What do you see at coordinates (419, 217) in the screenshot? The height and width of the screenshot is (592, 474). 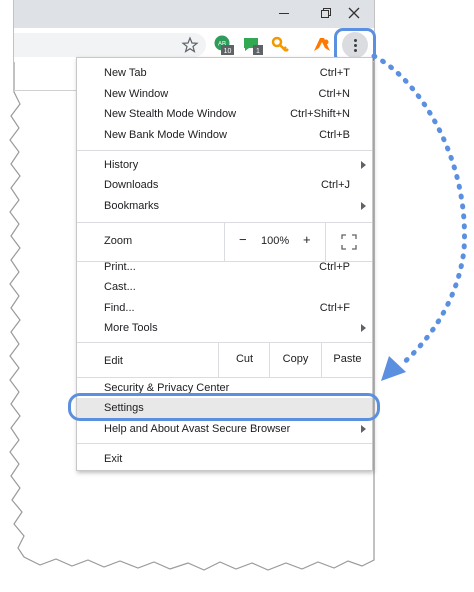 I see `annotation-arrow` at bounding box center [419, 217].